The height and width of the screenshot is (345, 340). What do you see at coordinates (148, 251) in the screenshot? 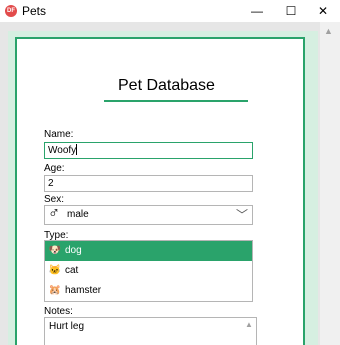
I see `list-item-dog: 🐶 dog` at bounding box center [148, 251].